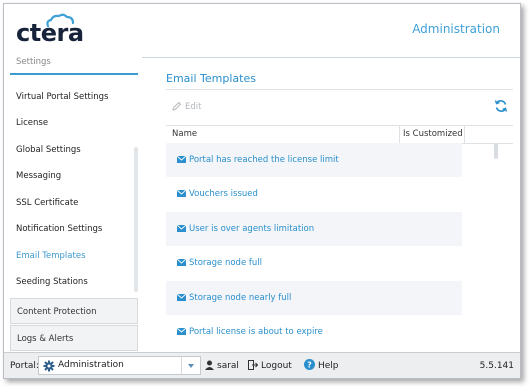 The width and height of the screenshot is (529, 387). Describe the element at coordinates (339, 134) in the screenshot. I see `table-header: Name Is Customized` at that location.